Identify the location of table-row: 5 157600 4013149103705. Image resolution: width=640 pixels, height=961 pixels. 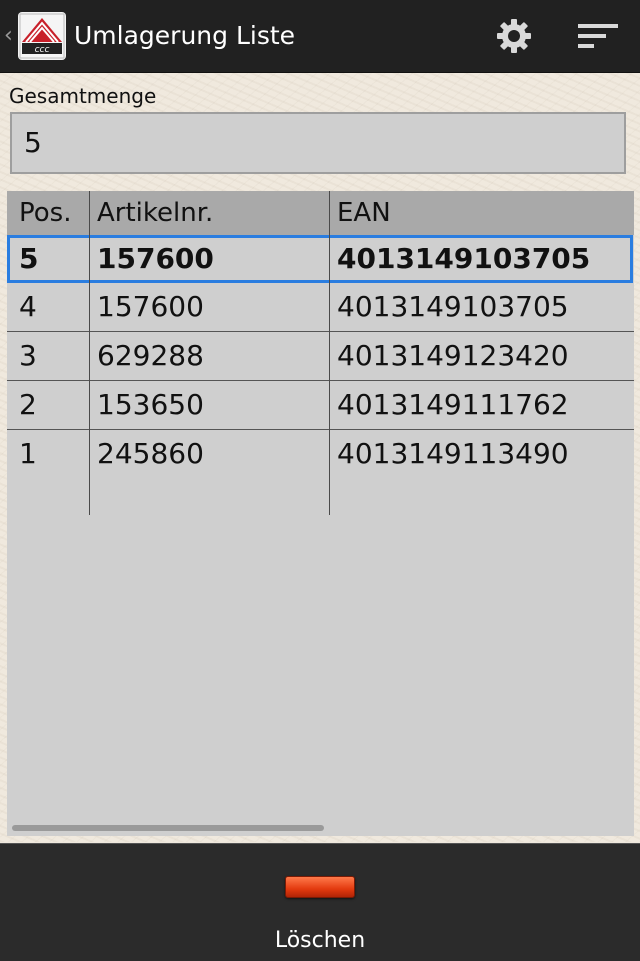
(320, 259).